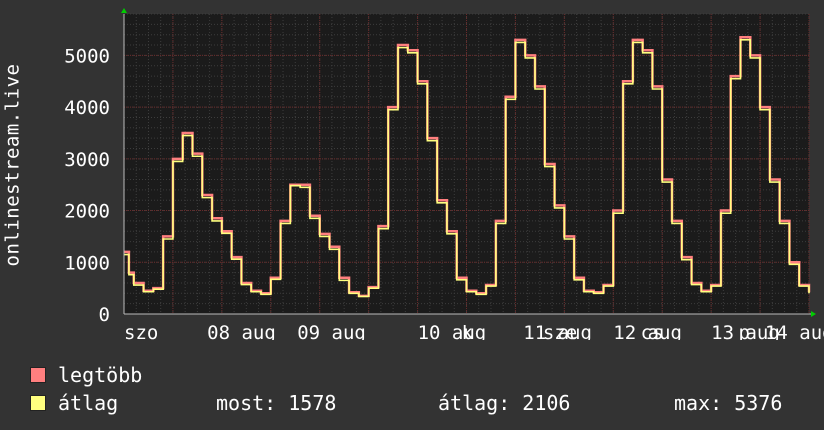  I want to click on stat-average: átlag: 2106, so click(504, 403).